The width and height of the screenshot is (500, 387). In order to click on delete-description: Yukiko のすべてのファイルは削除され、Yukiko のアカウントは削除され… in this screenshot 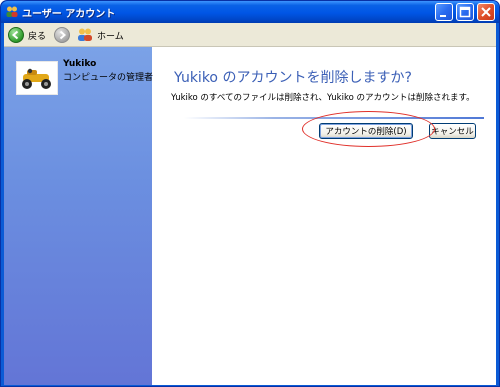, I will do `click(323, 98)`.